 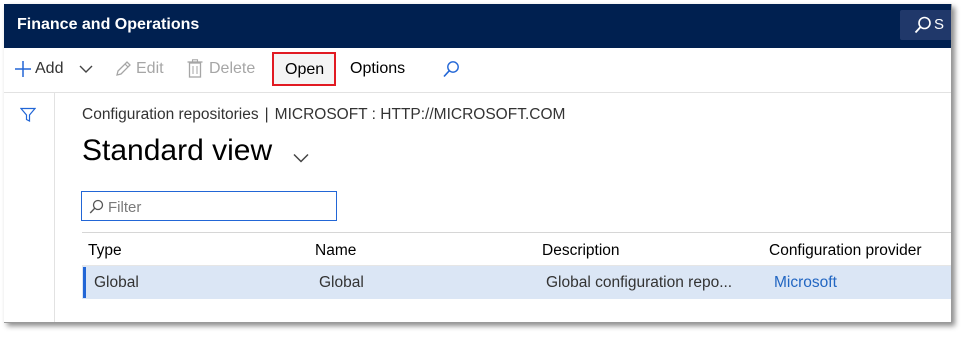 What do you see at coordinates (420, 114) in the screenshot?
I see `breadcrumb-context: MICROSOFT : HTTP://MICROSOFT.COM` at bounding box center [420, 114].